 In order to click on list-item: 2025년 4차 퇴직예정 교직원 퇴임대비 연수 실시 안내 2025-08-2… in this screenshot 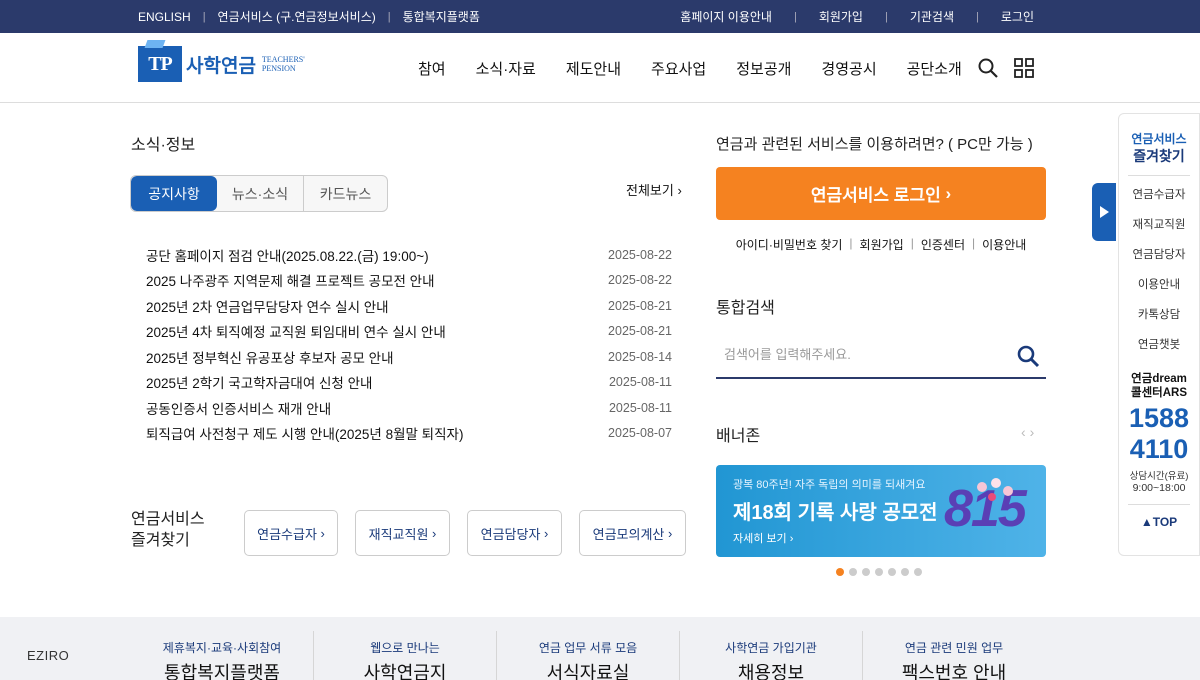, I will do `click(409, 332)`.